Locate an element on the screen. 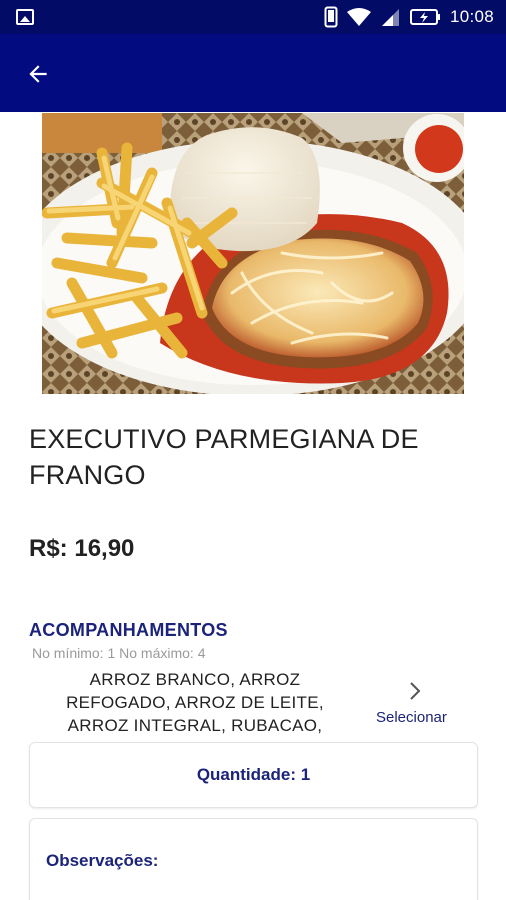 This screenshot has width=506, height=900. back-button is located at coordinates (38, 74).